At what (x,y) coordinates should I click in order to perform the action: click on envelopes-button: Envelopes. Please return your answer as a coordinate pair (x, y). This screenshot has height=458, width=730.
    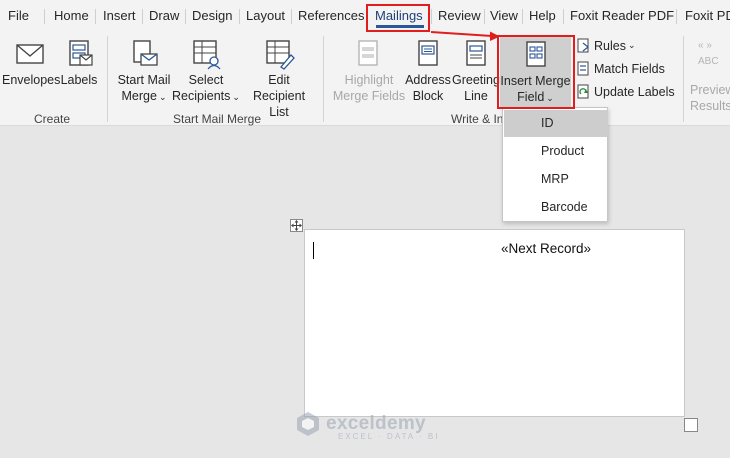
    Looking at the image, I should click on (31, 63).